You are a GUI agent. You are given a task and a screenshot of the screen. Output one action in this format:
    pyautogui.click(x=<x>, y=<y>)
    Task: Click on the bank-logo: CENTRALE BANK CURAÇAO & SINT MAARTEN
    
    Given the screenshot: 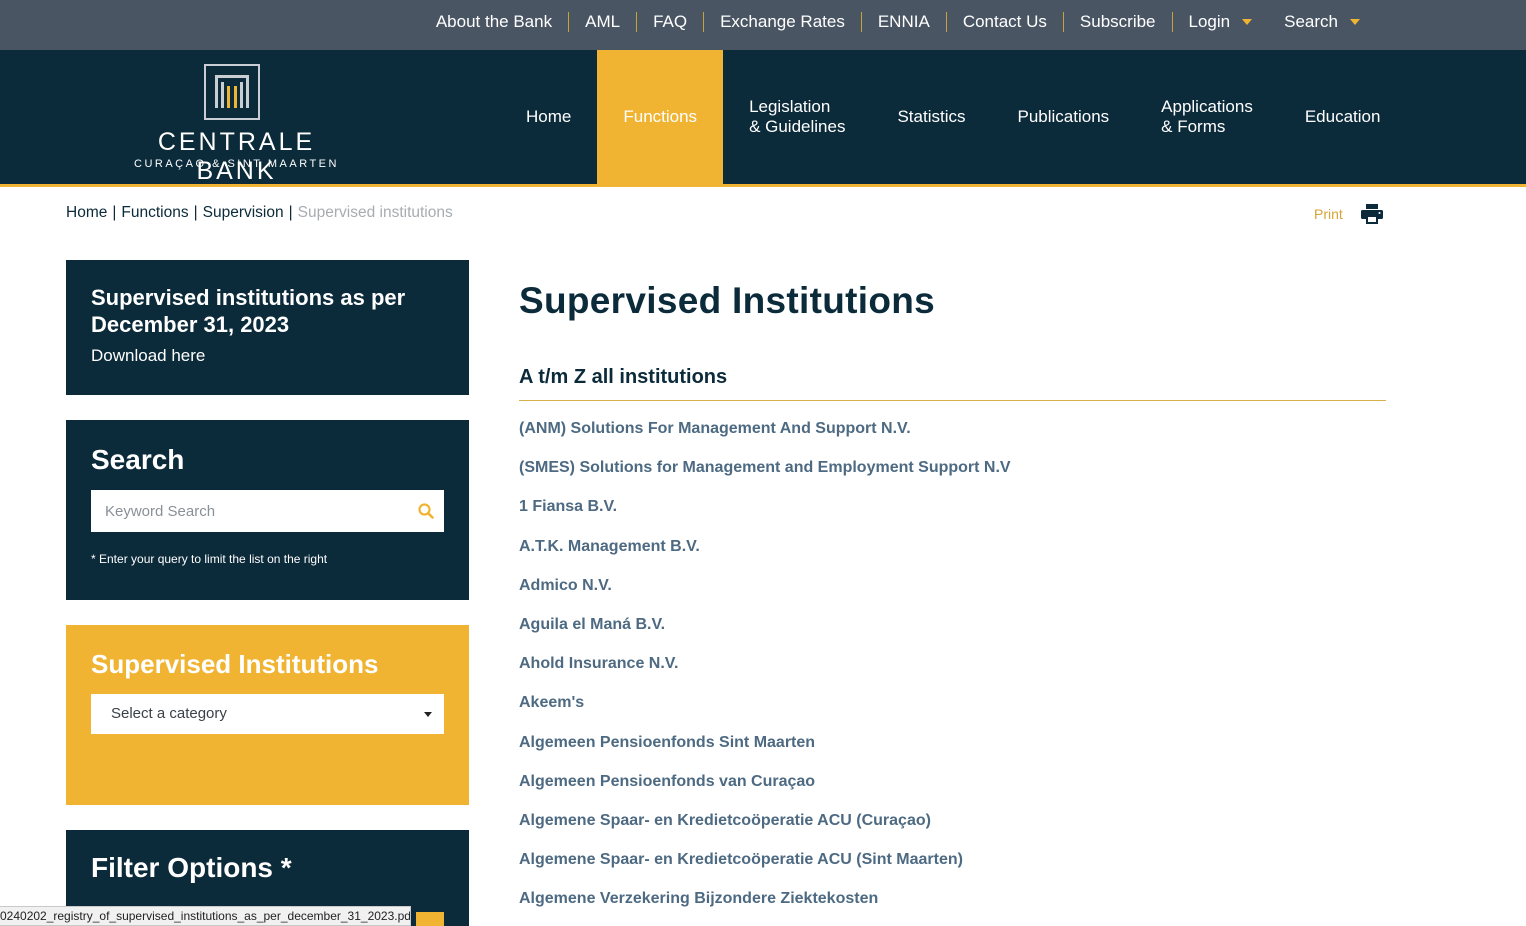 What is the action you would take?
    pyautogui.click(x=236, y=123)
    